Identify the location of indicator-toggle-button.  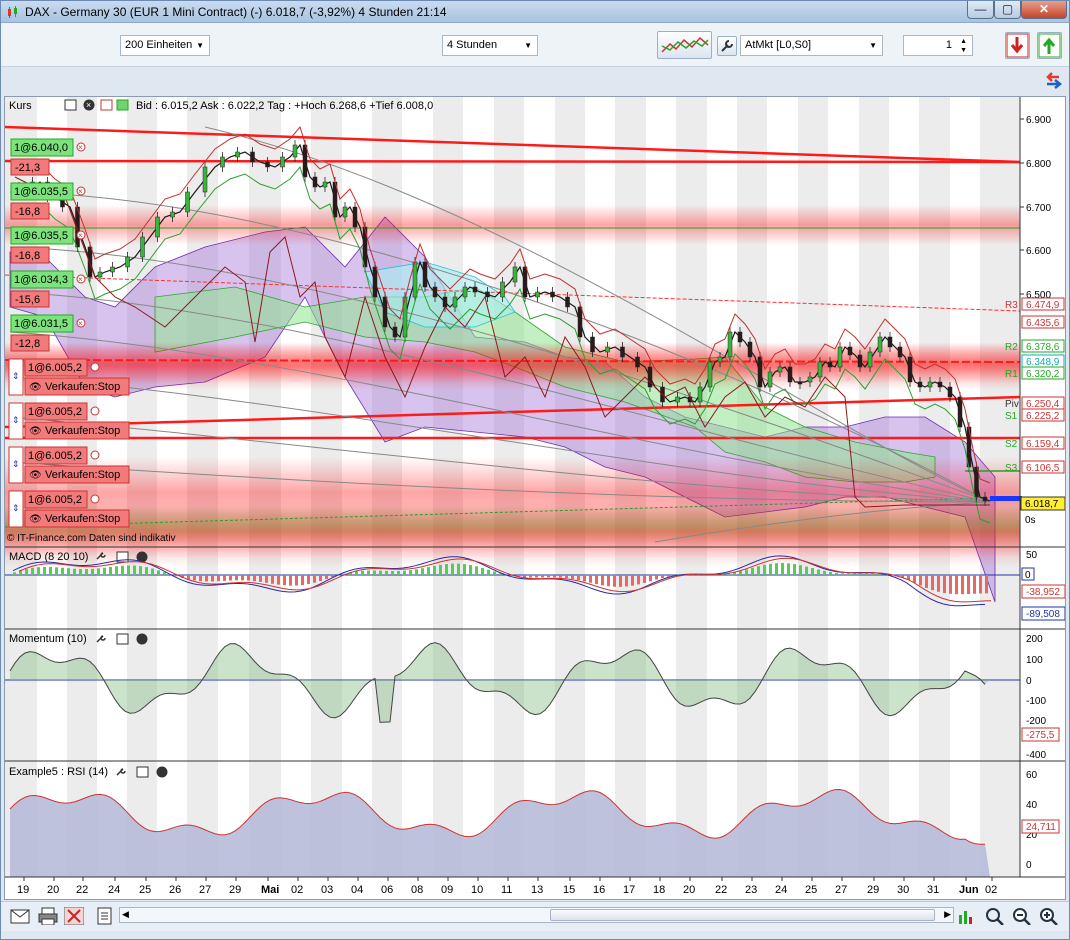
(684, 45).